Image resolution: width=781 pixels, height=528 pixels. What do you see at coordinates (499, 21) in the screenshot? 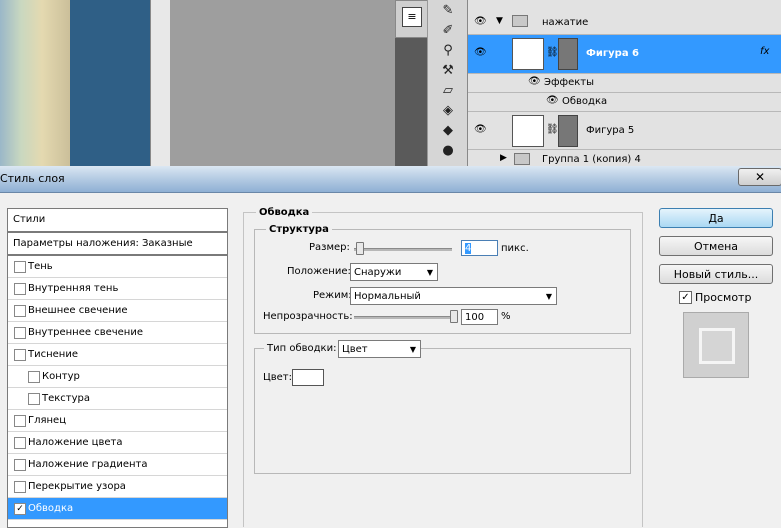
I see `expand-arrow-icon: ▼` at bounding box center [499, 21].